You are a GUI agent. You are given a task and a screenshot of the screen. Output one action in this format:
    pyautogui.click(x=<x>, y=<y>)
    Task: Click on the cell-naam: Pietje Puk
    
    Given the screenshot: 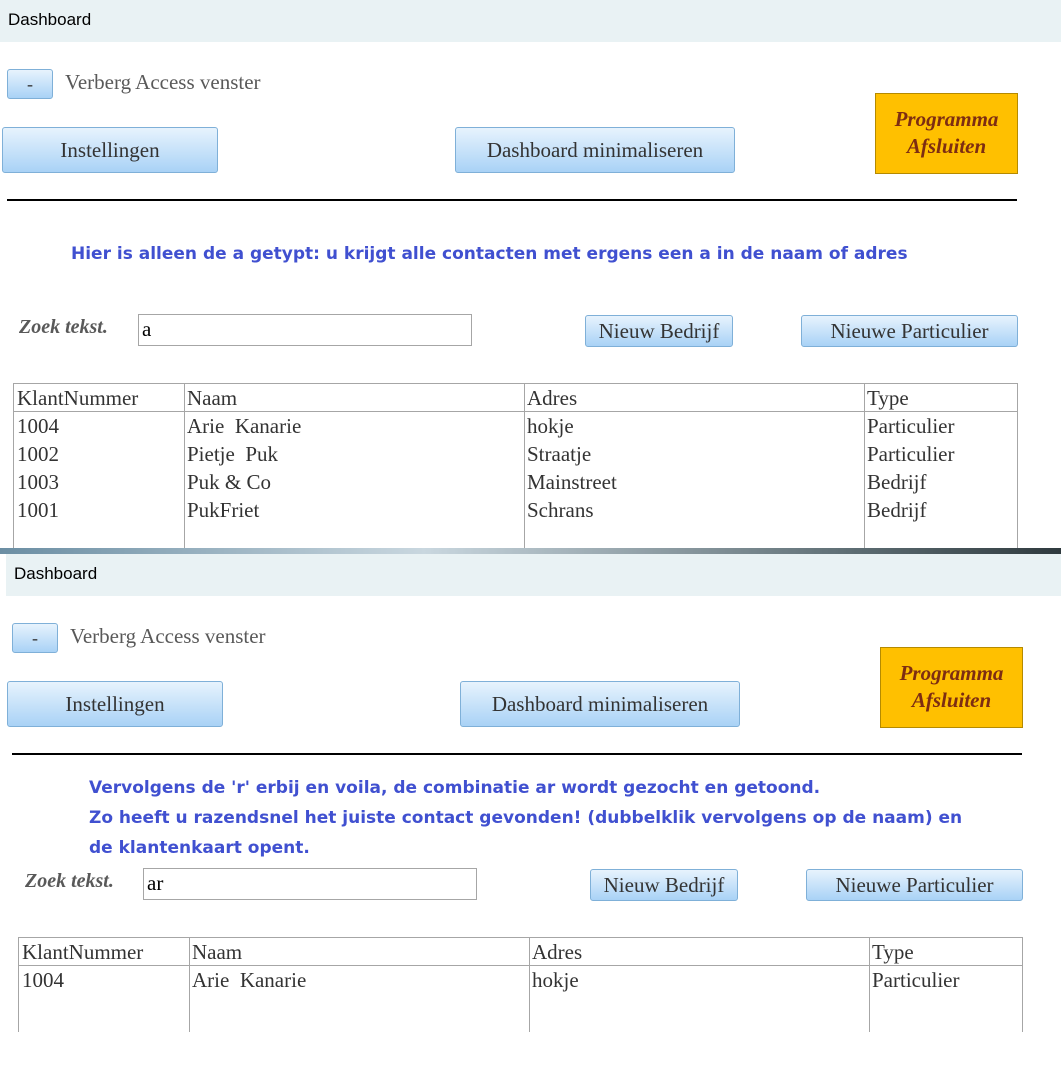 What is the action you would take?
    pyautogui.click(x=232, y=454)
    